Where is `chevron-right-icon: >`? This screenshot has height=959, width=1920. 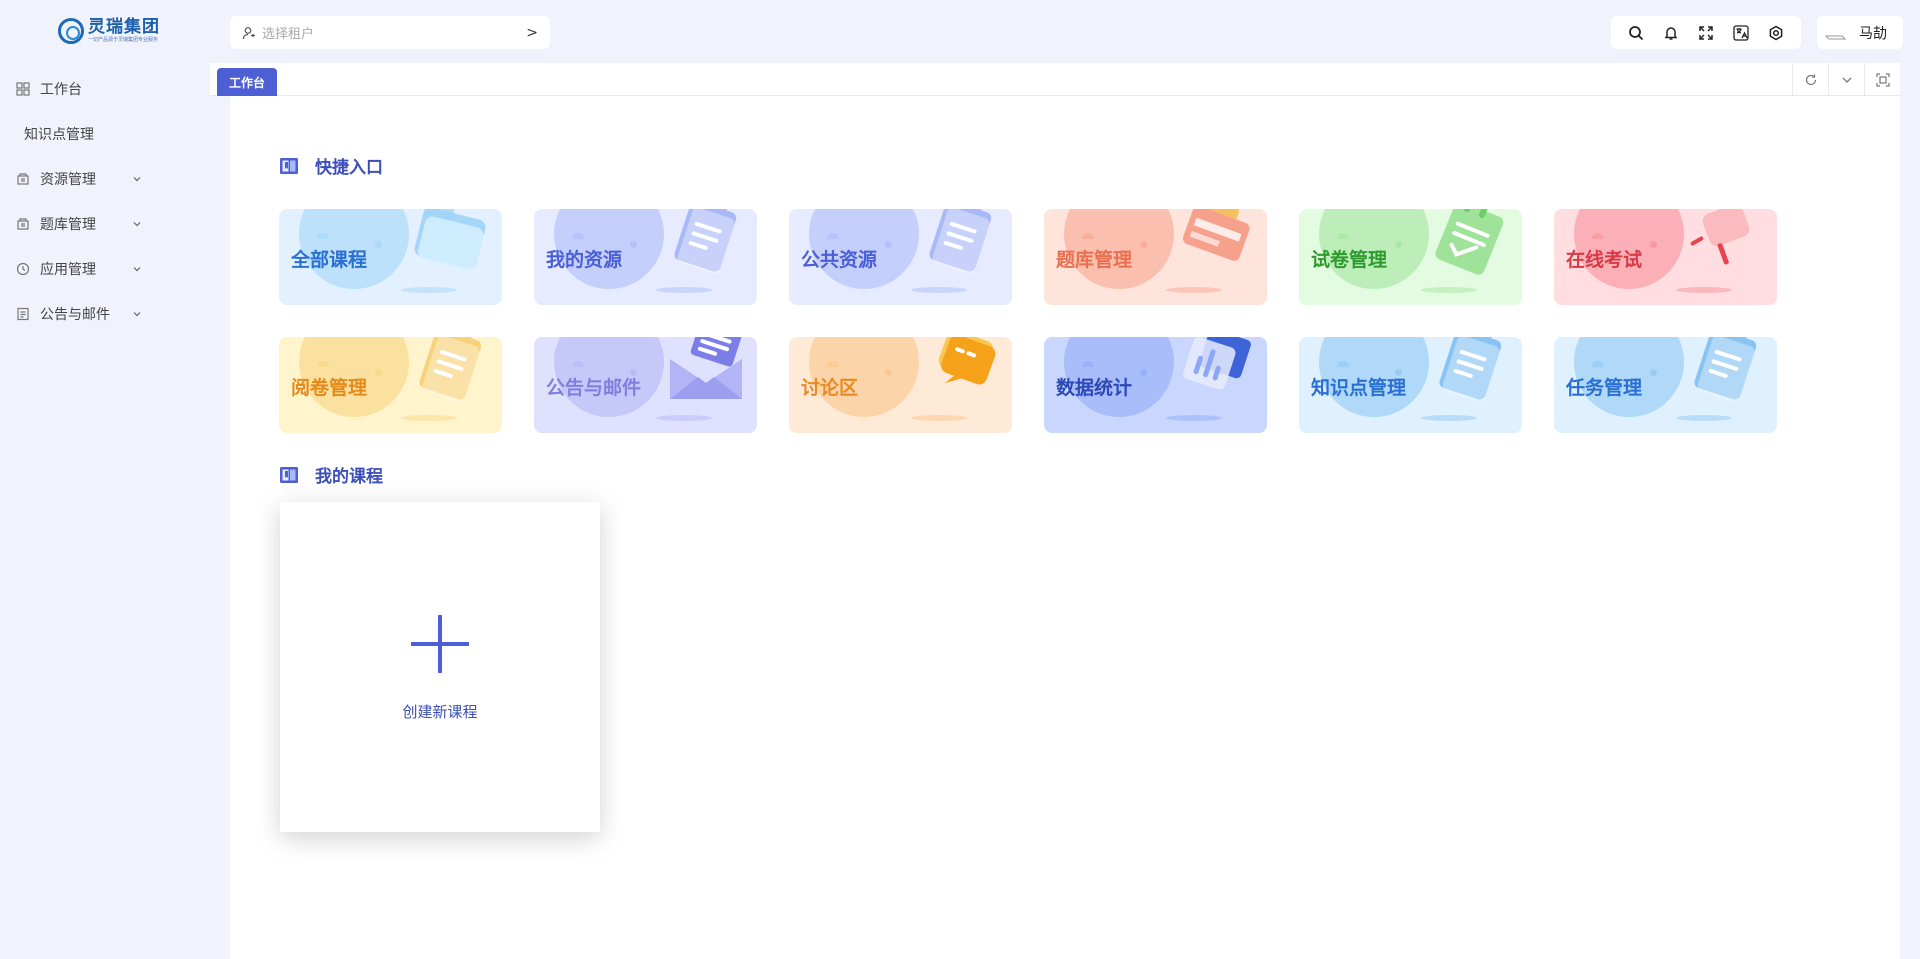
chevron-right-icon: > is located at coordinates (532, 32).